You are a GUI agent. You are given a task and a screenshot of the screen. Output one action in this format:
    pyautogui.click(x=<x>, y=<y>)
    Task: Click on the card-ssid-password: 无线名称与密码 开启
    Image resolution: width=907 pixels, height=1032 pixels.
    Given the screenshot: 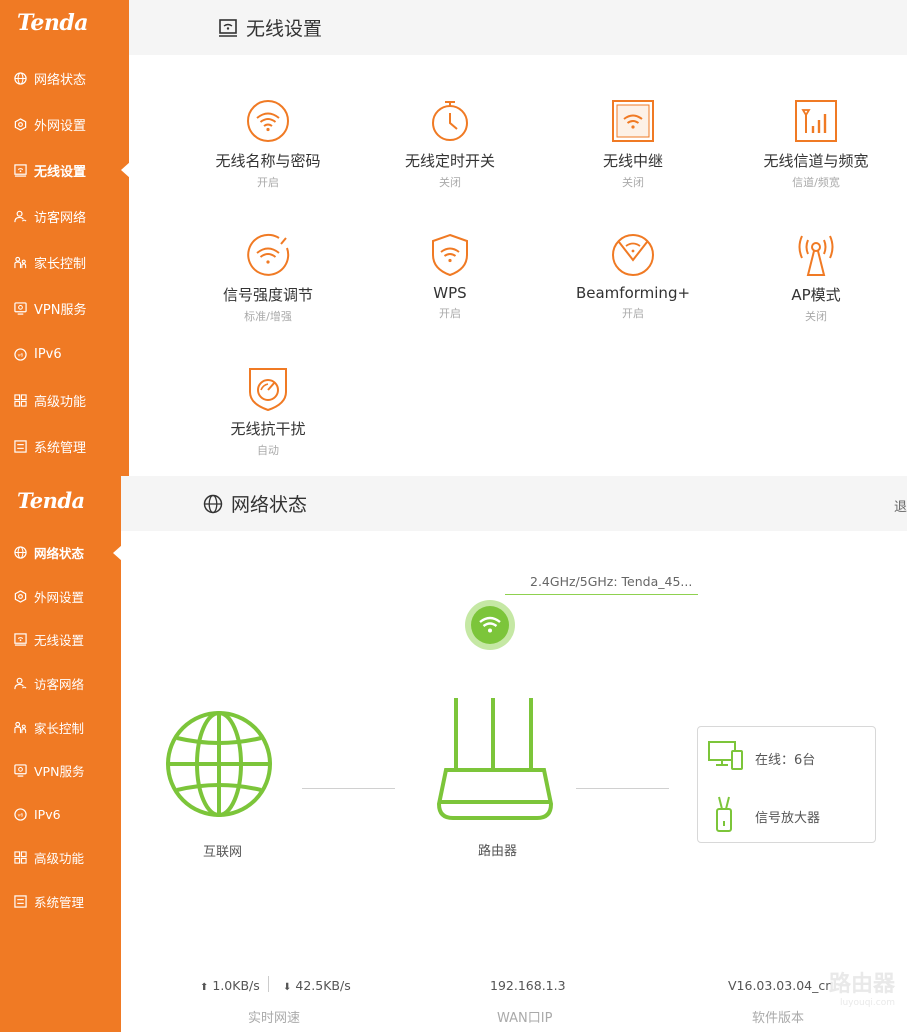 What is the action you would take?
    pyautogui.click(x=268, y=144)
    